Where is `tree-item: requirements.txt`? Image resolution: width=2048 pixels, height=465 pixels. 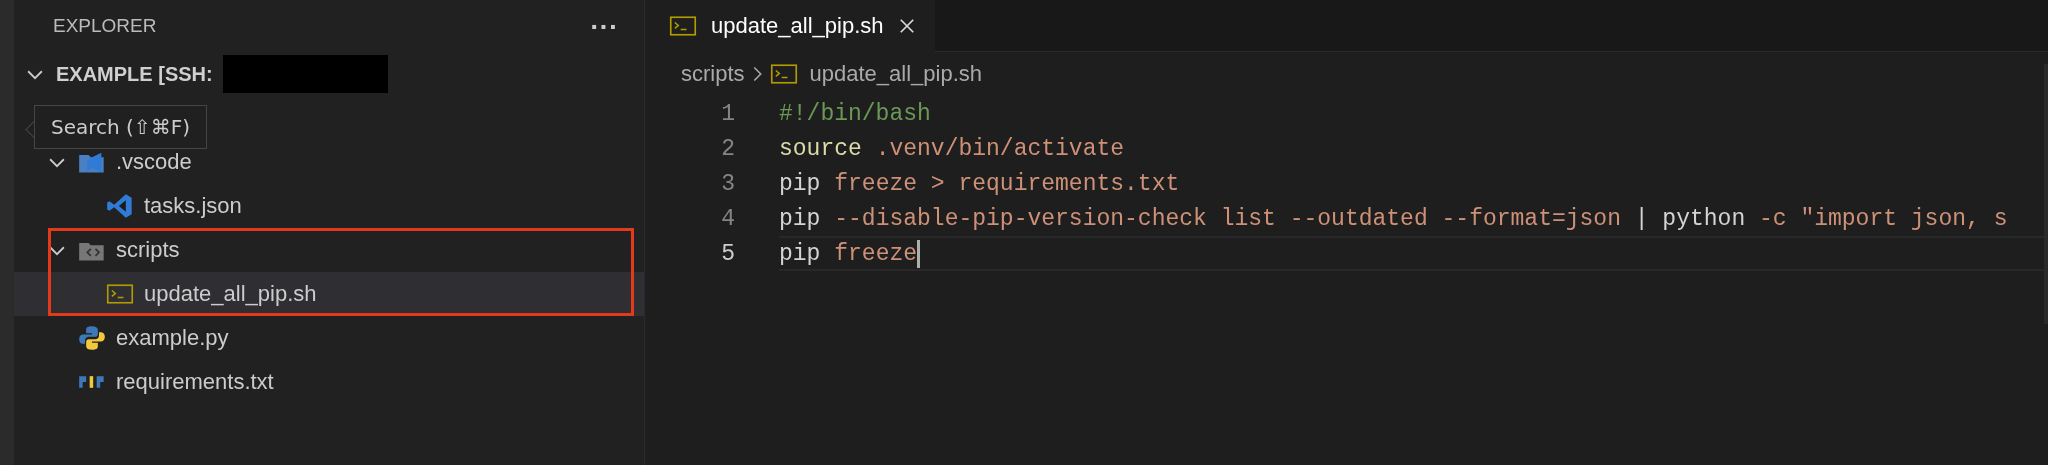
tree-item: requirements.txt is located at coordinates (329, 382).